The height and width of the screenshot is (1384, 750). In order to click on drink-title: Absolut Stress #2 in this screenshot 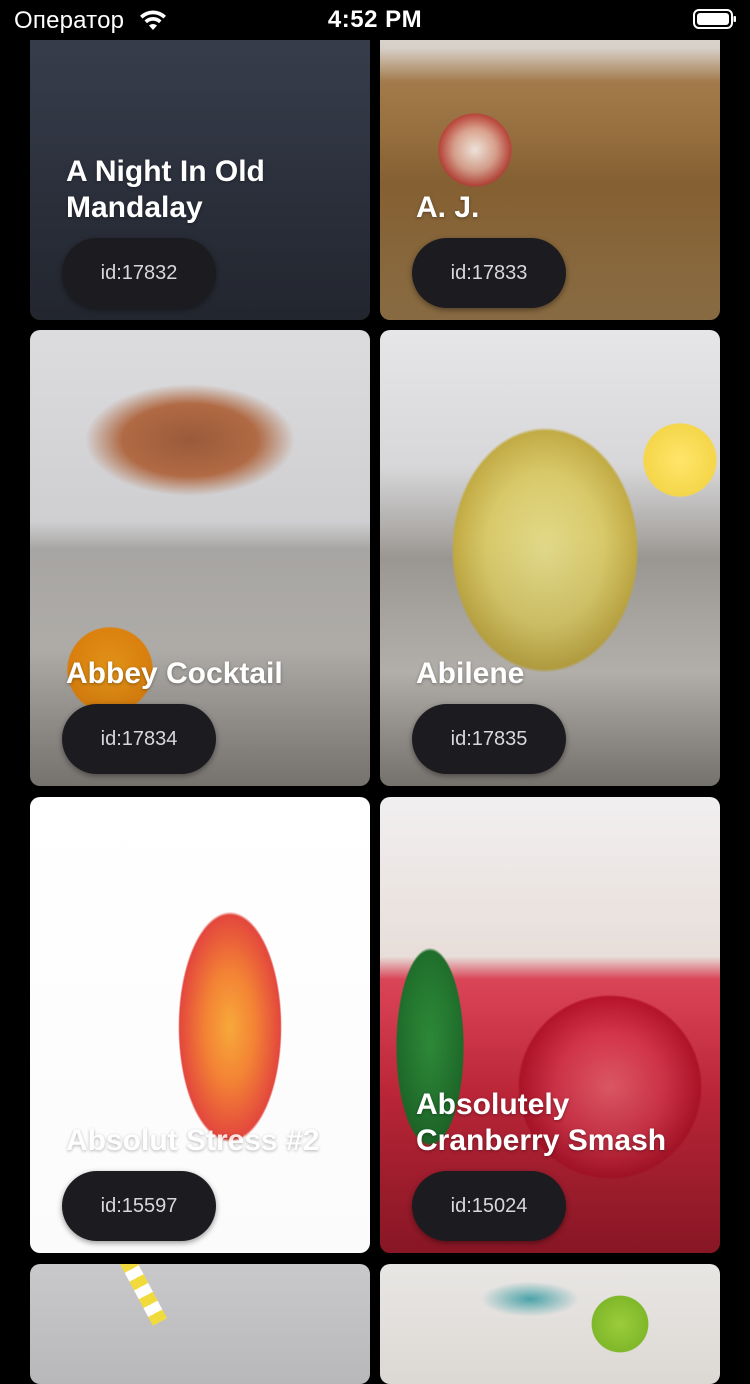, I will do `click(193, 1140)`.